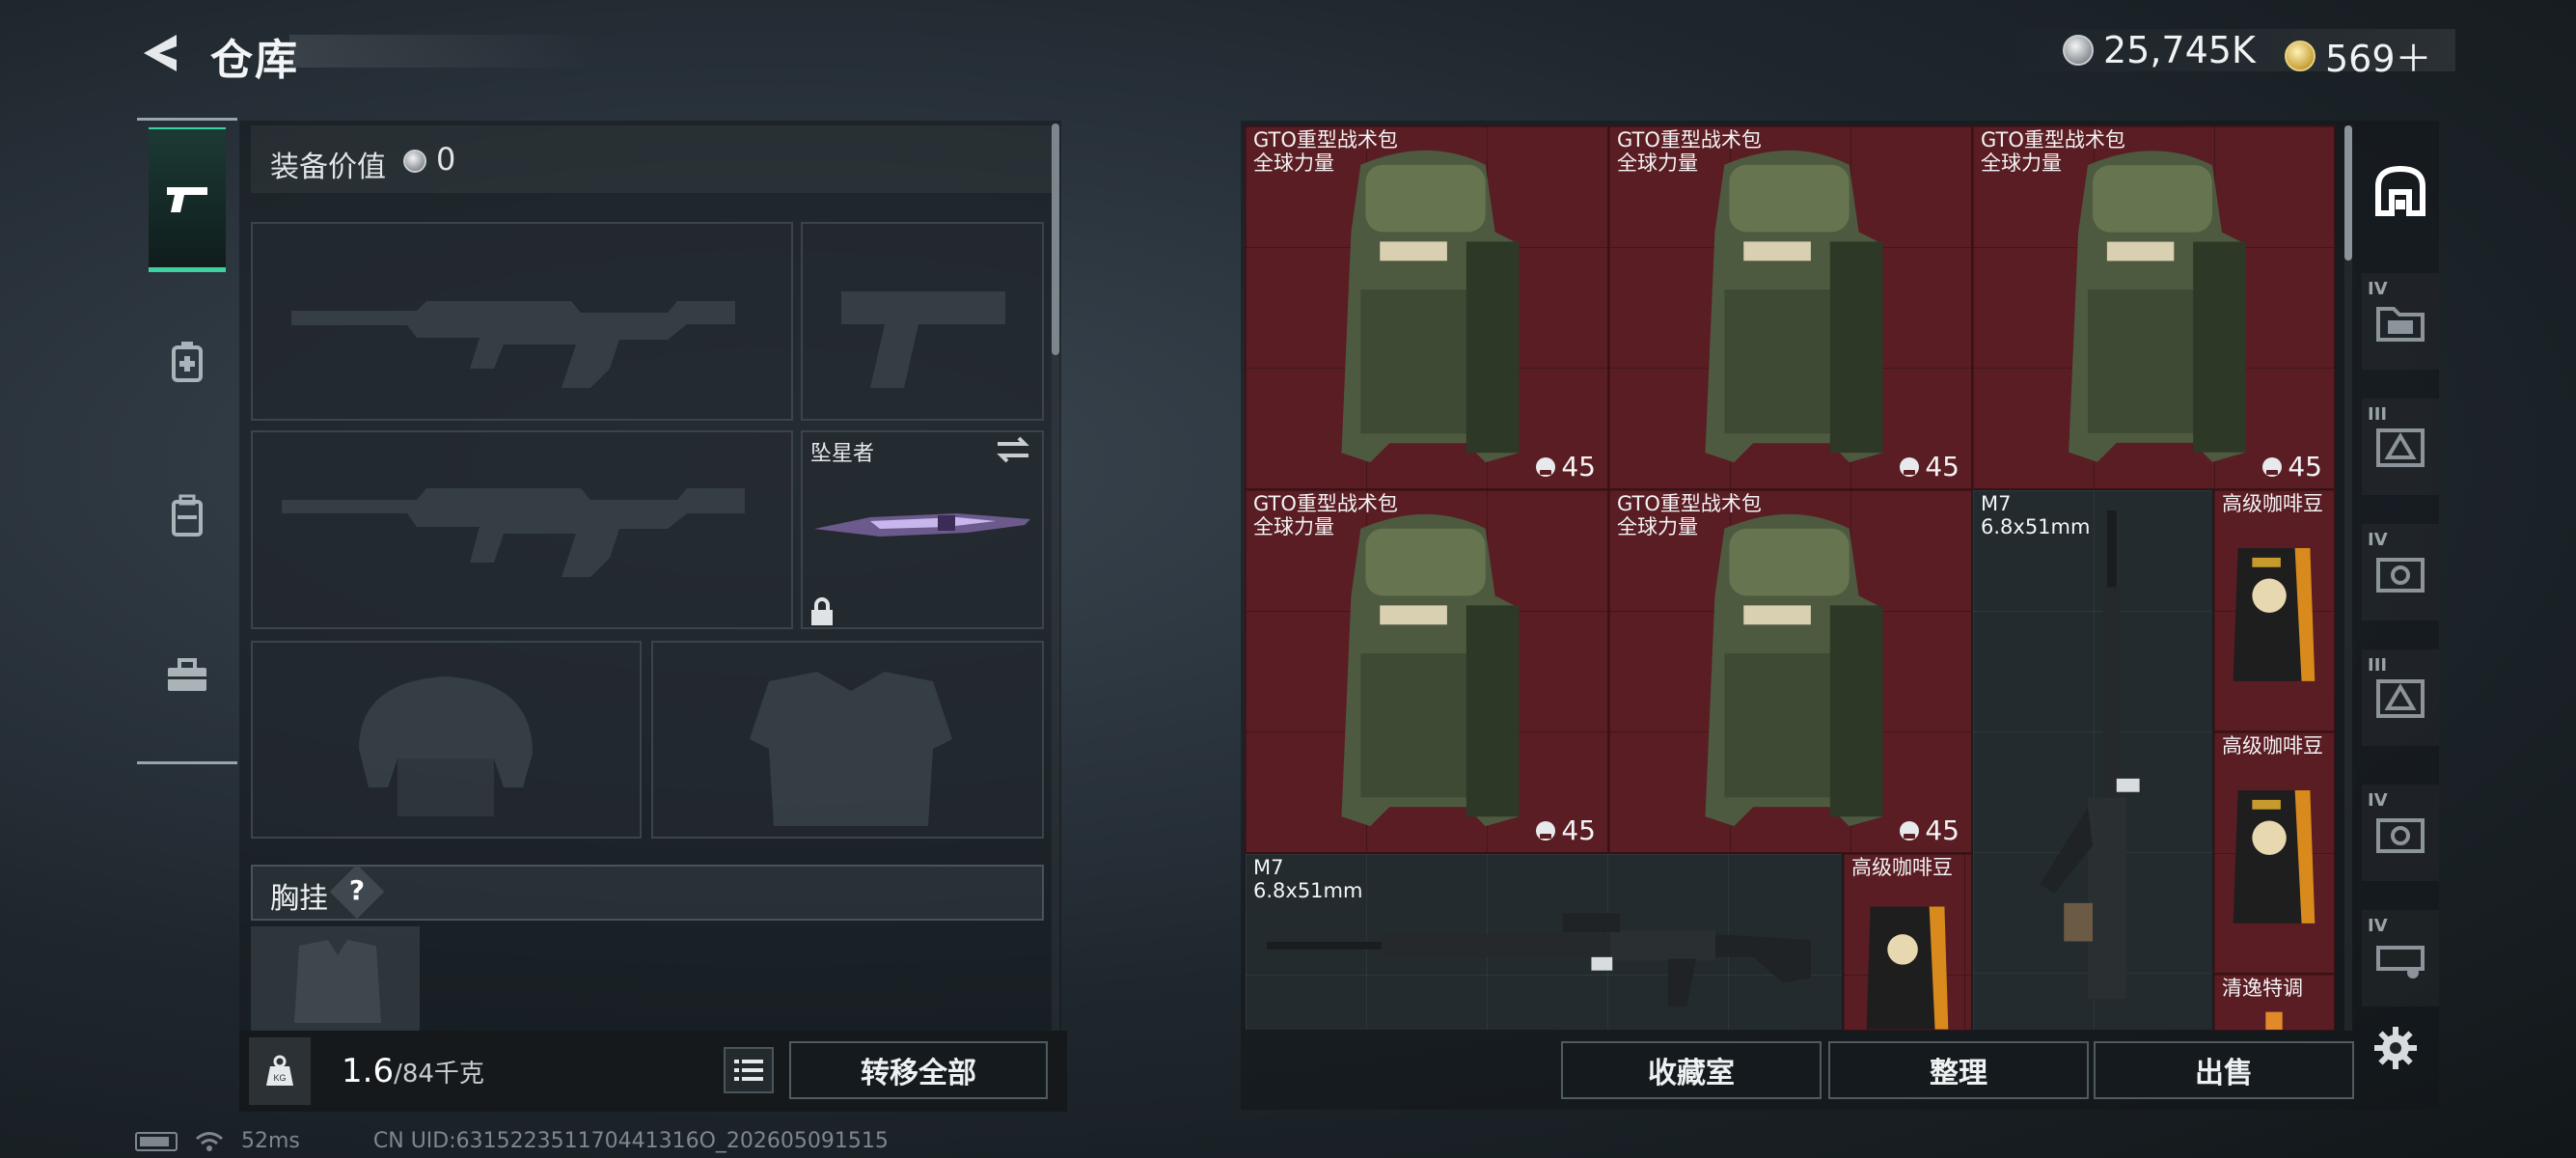 The width and height of the screenshot is (2576, 1158). What do you see at coordinates (2263, 988) in the screenshot?
I see `item-name: 清逸特调` at bounding box center [2263, 988].